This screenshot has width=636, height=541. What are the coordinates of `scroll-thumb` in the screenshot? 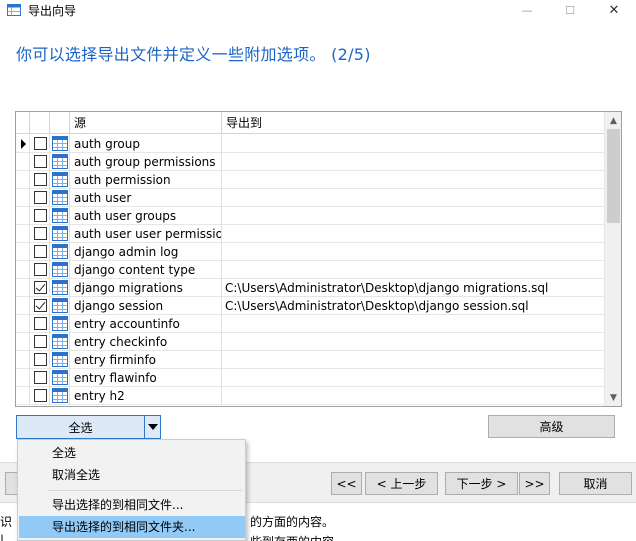 It's located at (613, 176).